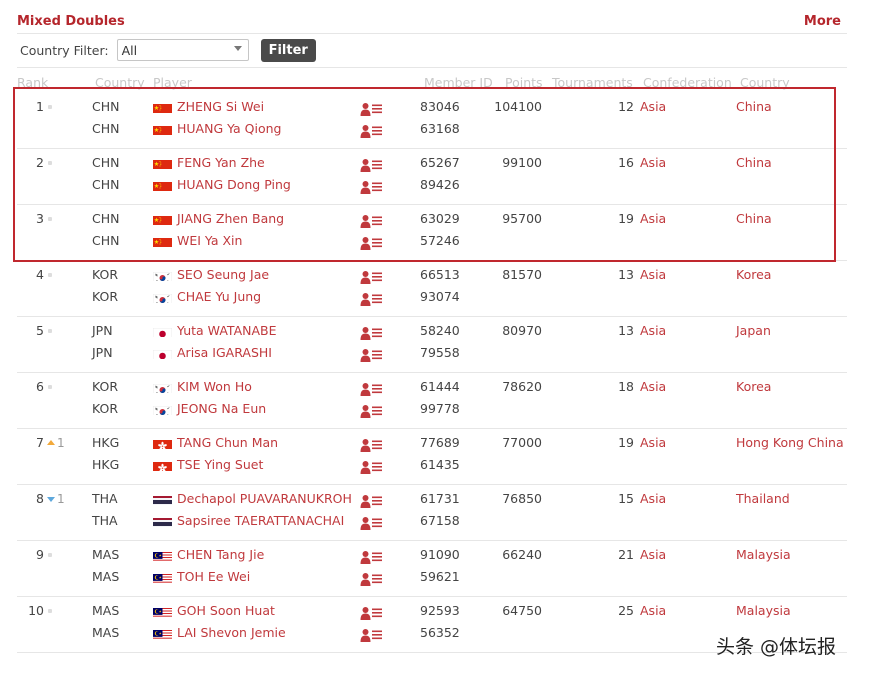 Image resolution: width=872 pixels, height=674 pixels. Describe the element at coordinates (522, 498) in the screenshot. I see `points: 76850` at that location.